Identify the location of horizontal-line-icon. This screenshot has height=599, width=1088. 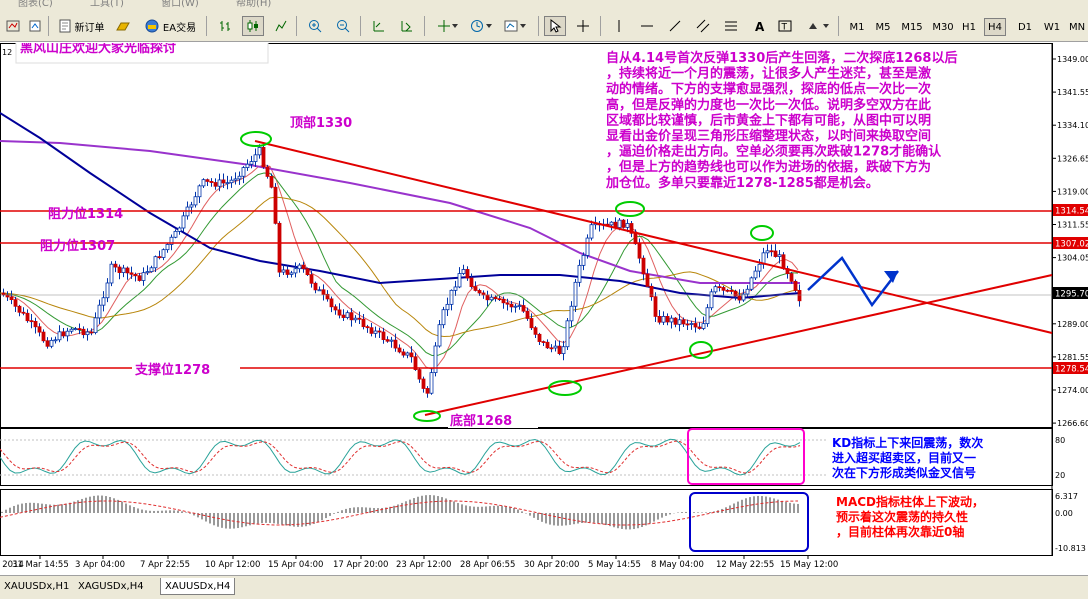
(647, 26).